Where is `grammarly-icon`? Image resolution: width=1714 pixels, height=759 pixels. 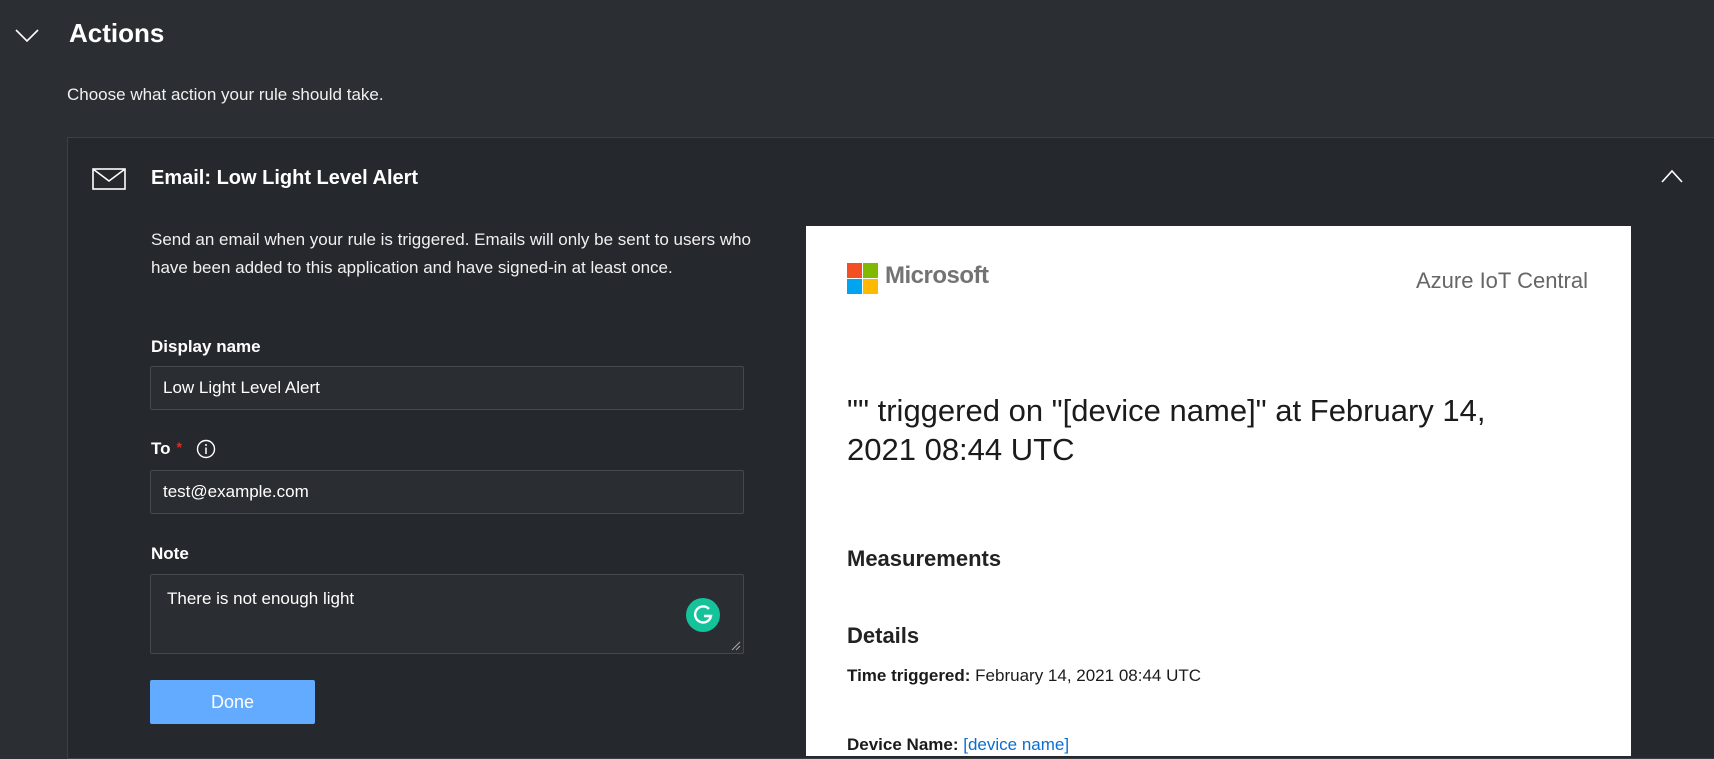 grammarly-icon is located at coordinates (703, 615).